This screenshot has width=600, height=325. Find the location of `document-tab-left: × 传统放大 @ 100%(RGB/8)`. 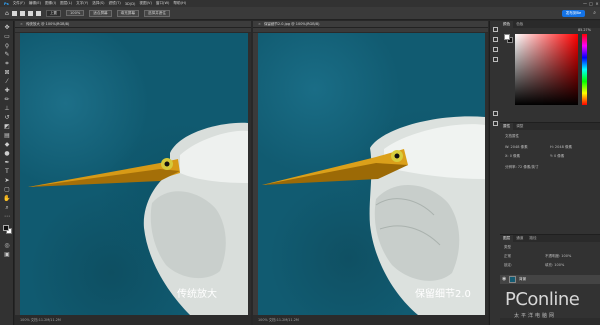

document-tab-left: × 传统放大 @ 100%(RGB/8) is located at coordinates (133, 24).